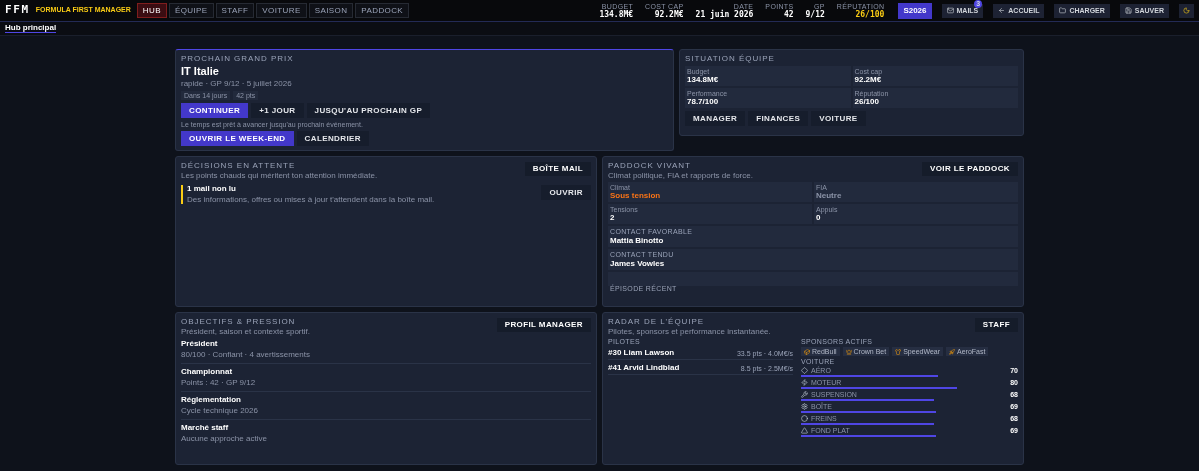 The height and width of the screenshot is (471, 1199). What do you see at coordinates (224, 439) in the screenshot?
I see `objective-text: Aucune approche active` at bounding box center [224, 439].